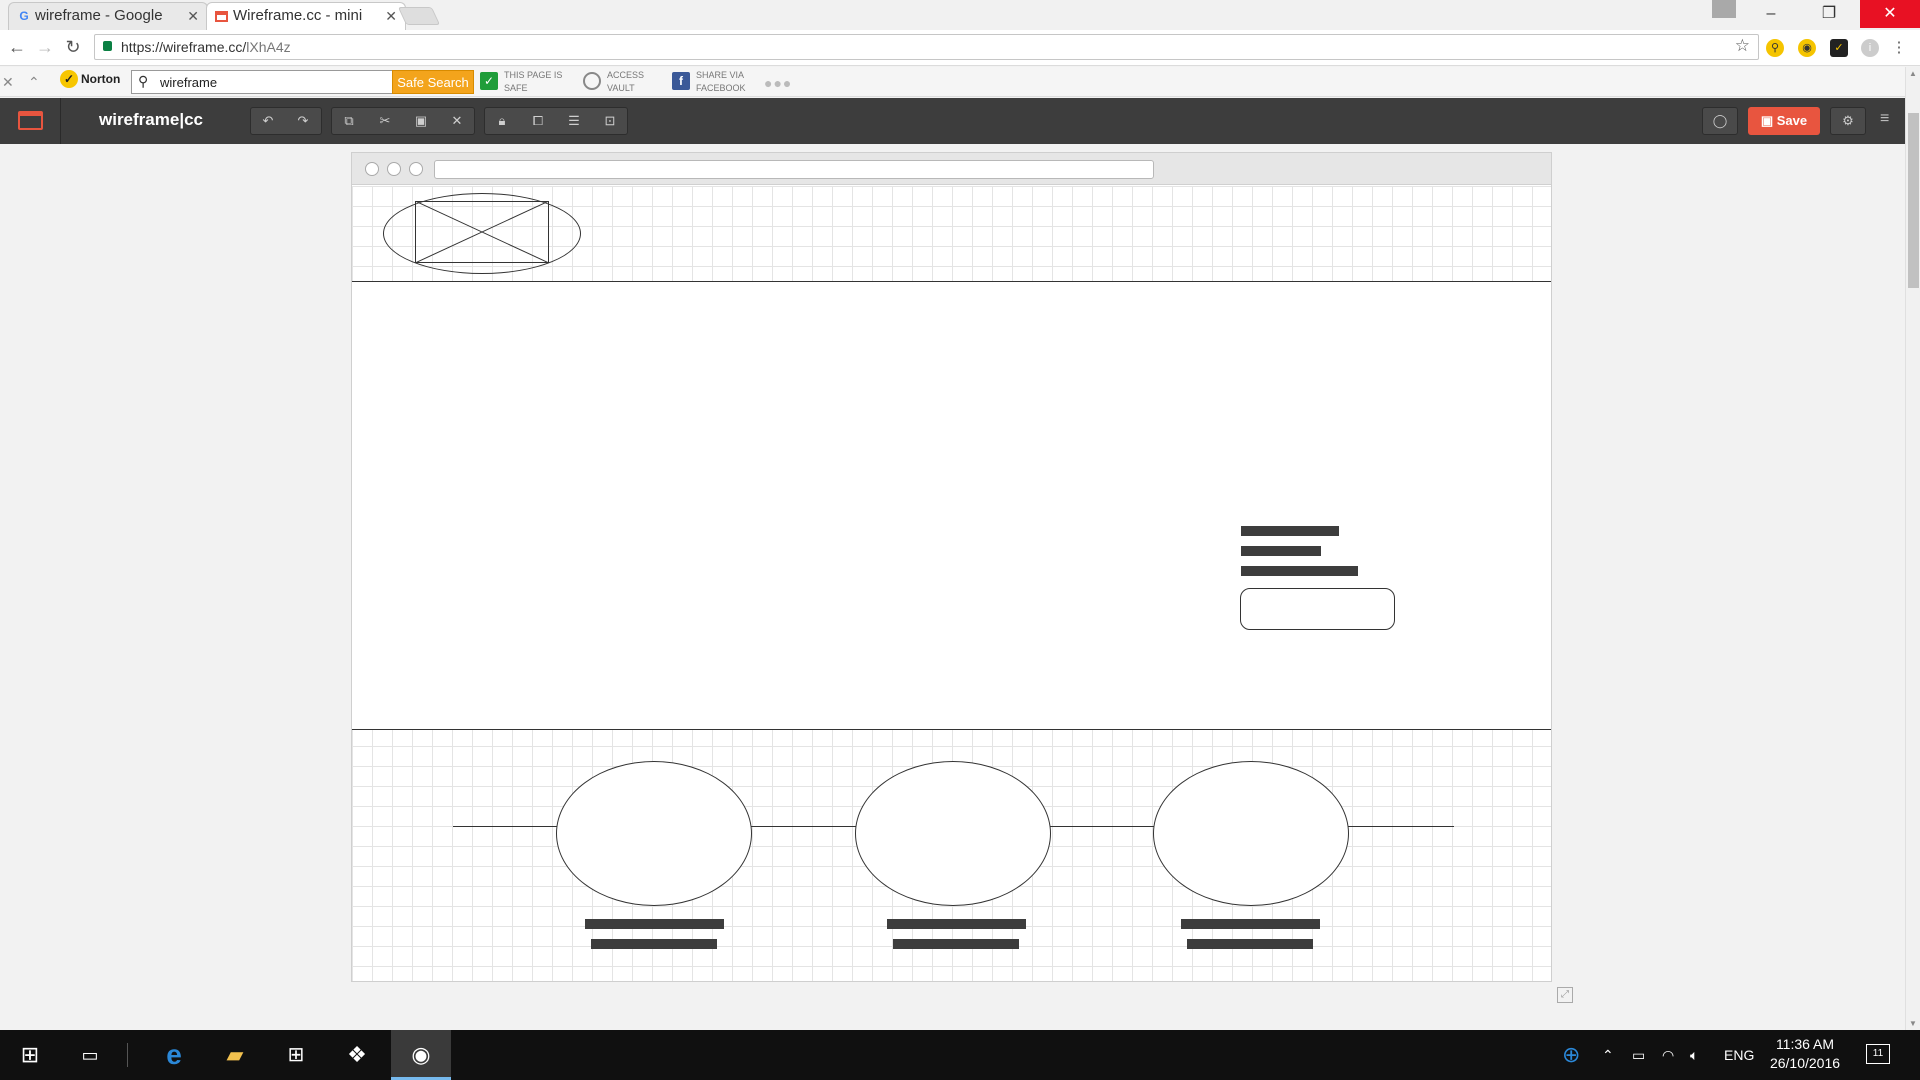 The height and width of the screenshot is (1080, 1920). Describe the element at coordinates (1608, 1055) in the screenshot. I see `show-hidden-icons-icon: ⌃` at that location.